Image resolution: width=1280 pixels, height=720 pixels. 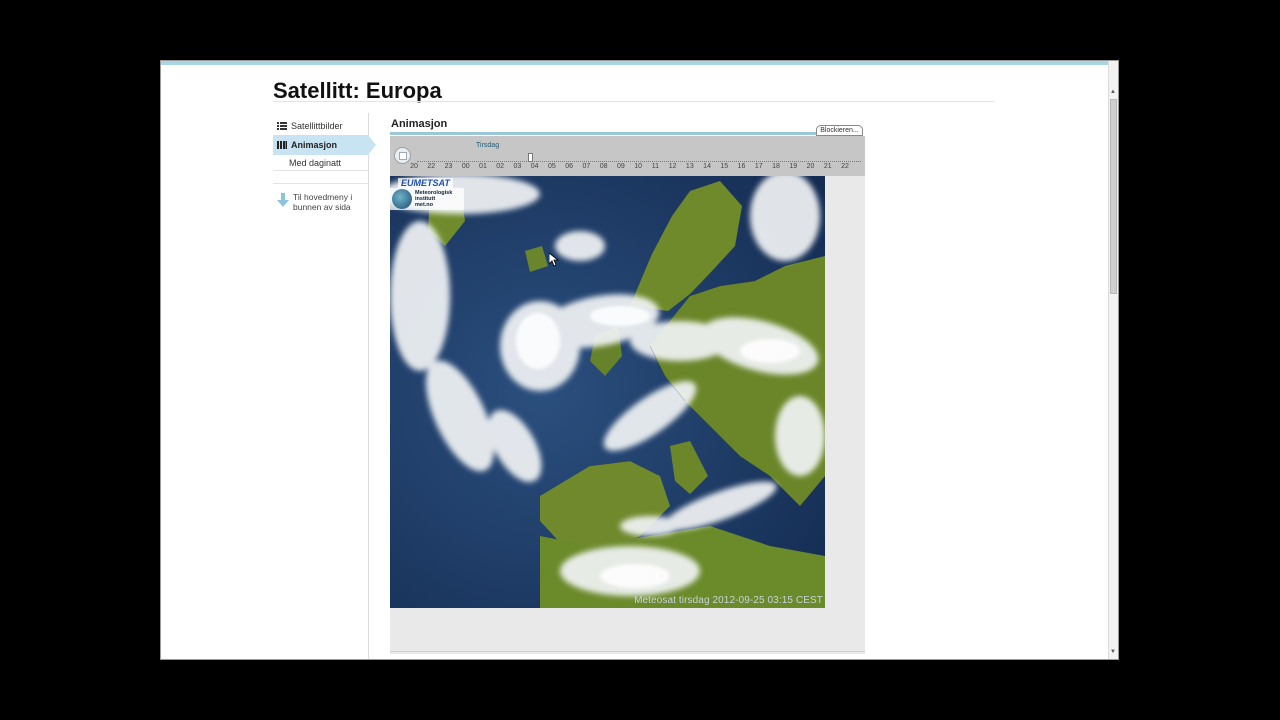 What do you see at coordinates (603, 133) in the screenshot?
I see `section-underline` at bounding box center [603, 133].